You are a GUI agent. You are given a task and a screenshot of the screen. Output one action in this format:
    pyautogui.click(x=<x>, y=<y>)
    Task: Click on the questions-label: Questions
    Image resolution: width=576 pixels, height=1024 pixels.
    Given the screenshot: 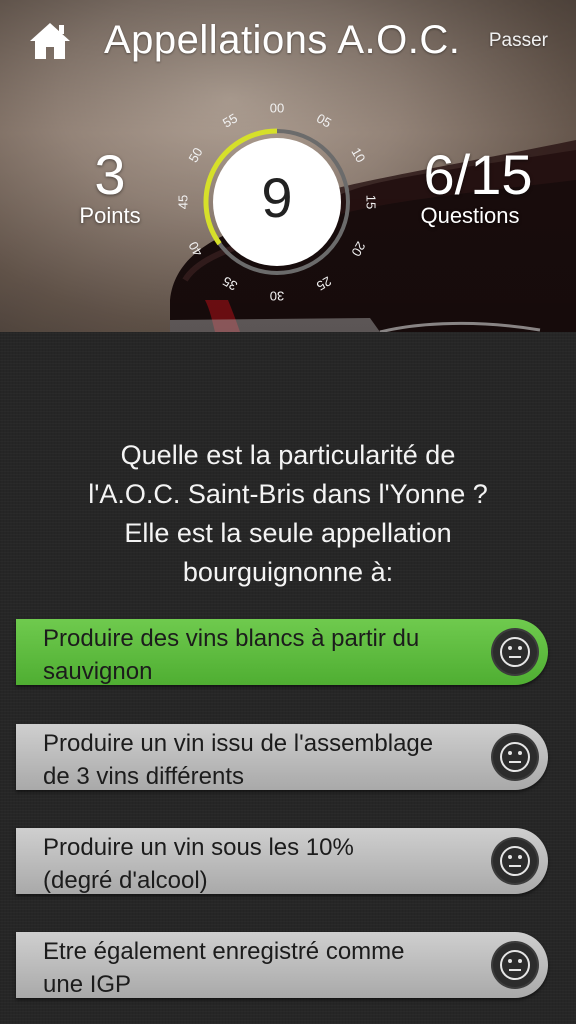 What is the action you would take?
    pyautogui.click(x=470, y=215)
    